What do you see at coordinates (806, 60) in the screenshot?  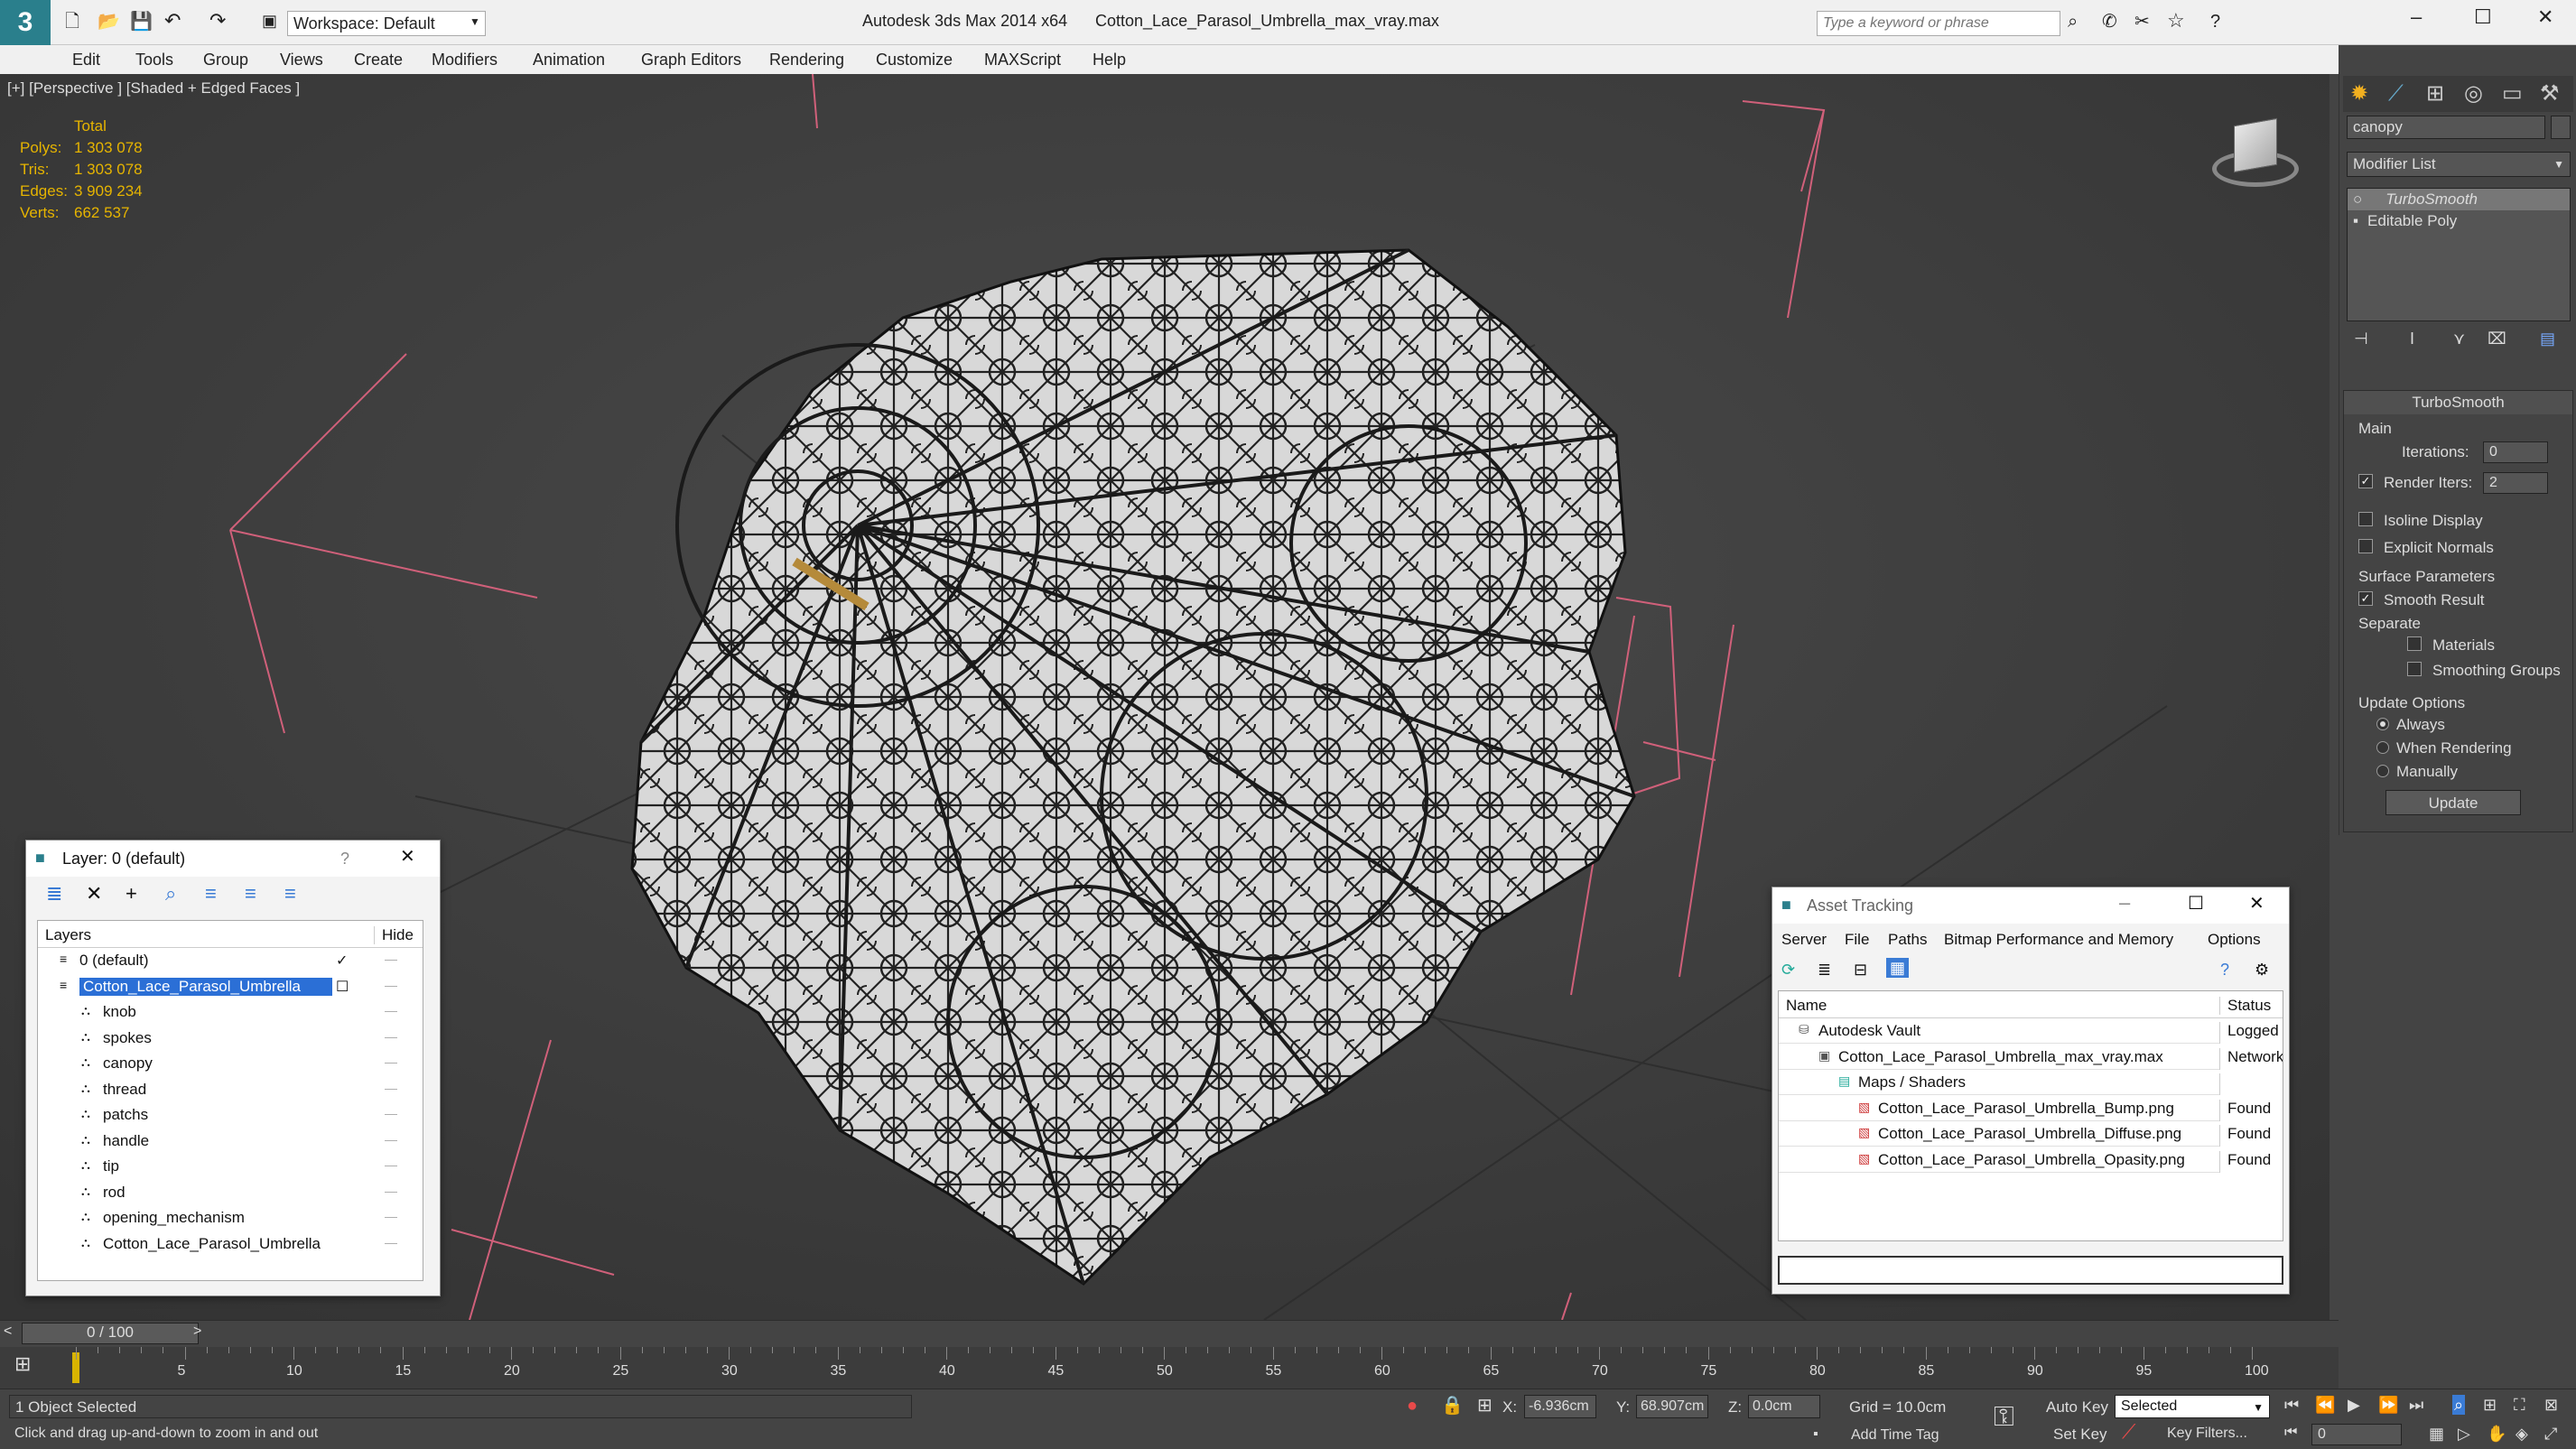 I see `menu-rendering: Rendering` at bounding box center [806, 60].